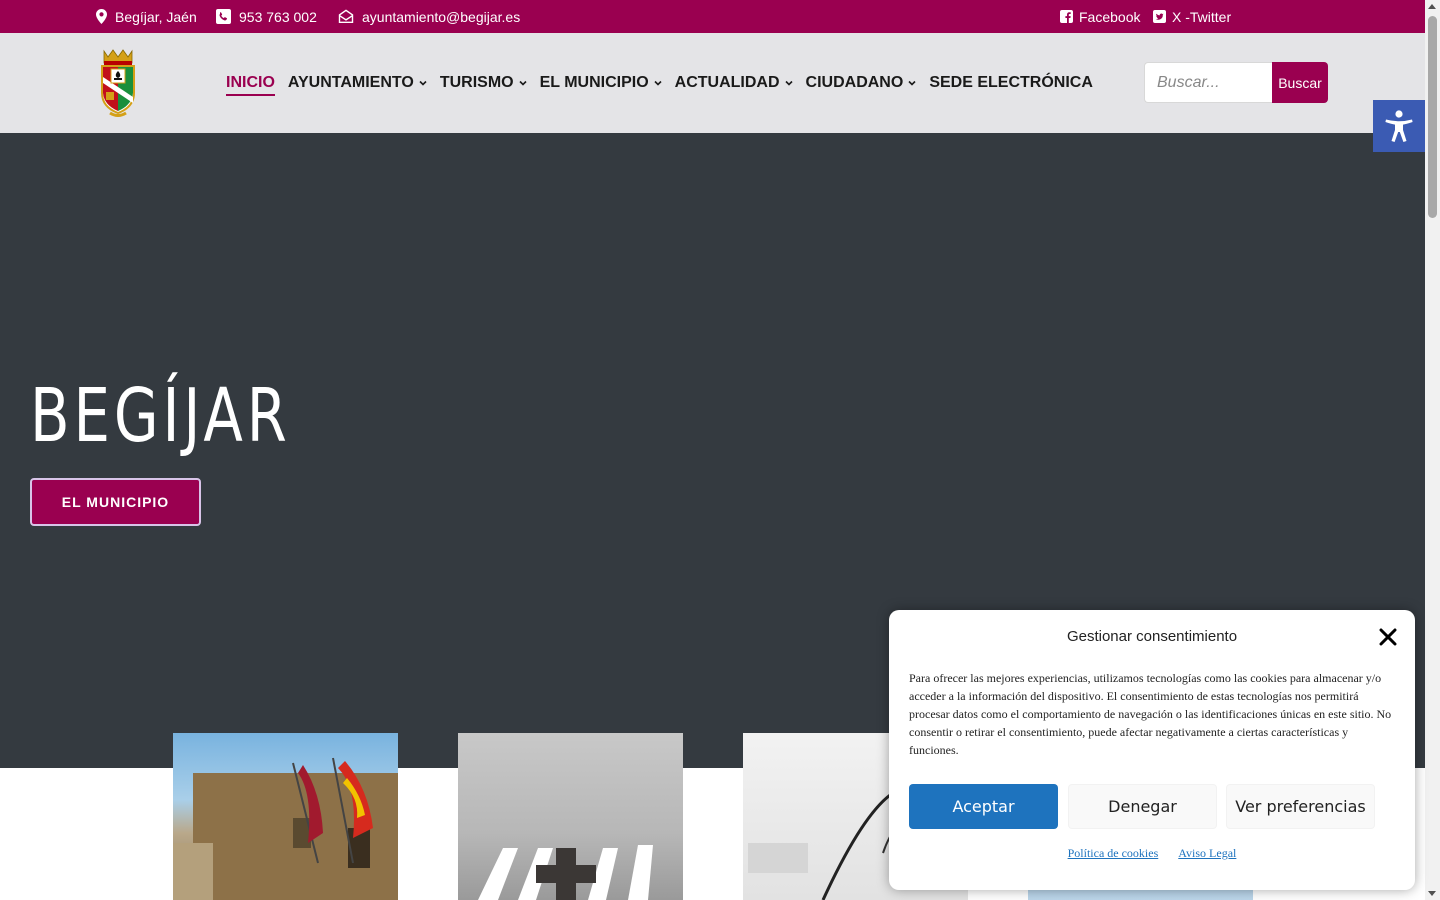 Image resolution: width=1440 pixels, height=900 pixels. Describe the element at coordinates (1207, 853) in the screenshot. I see `legal-notice-link: Aviso Legal` at that location.